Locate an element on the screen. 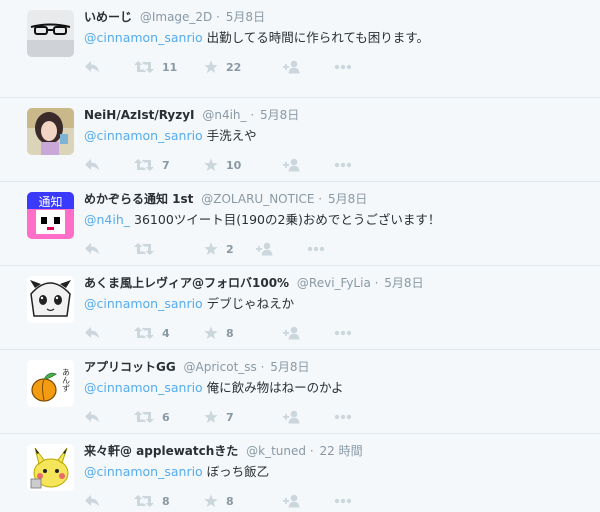 The height and width of the screenshot is (512, 600). tweet-text: @cinnamon_sanrio 手洗えや is located at coordinates (170, 136).